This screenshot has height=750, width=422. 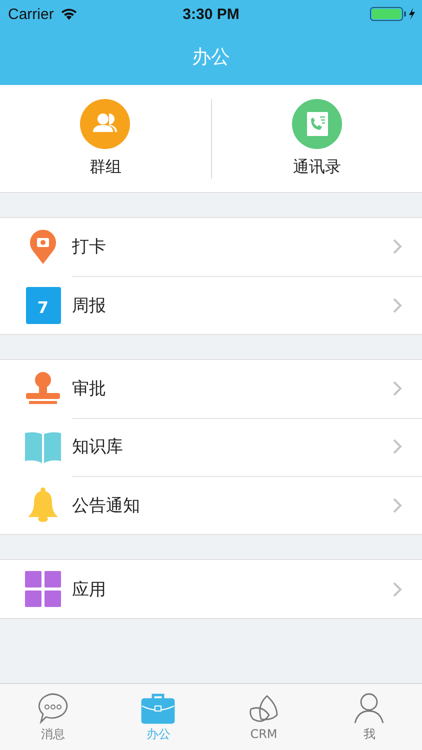 I want to click on row-label: 审批, so click(x=89, y=389).